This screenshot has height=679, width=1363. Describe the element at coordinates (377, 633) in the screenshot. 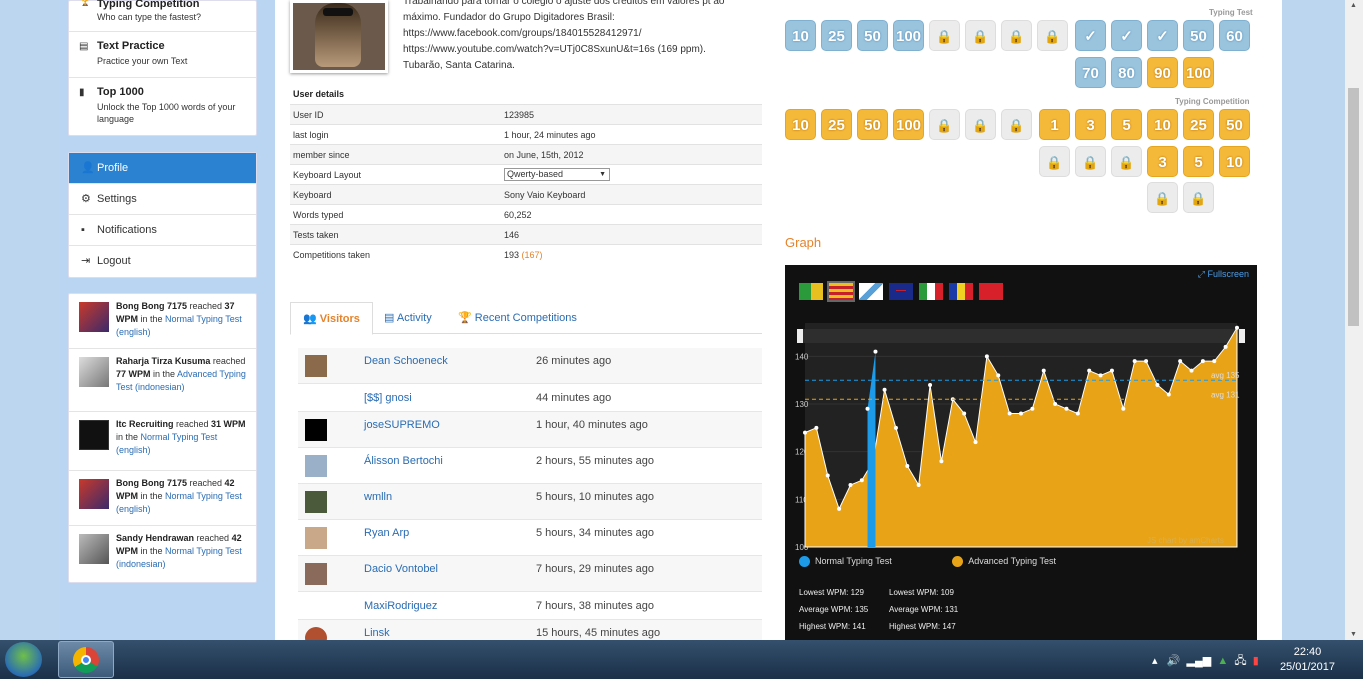

I see `visitor-name-link: Linsk` at that location.